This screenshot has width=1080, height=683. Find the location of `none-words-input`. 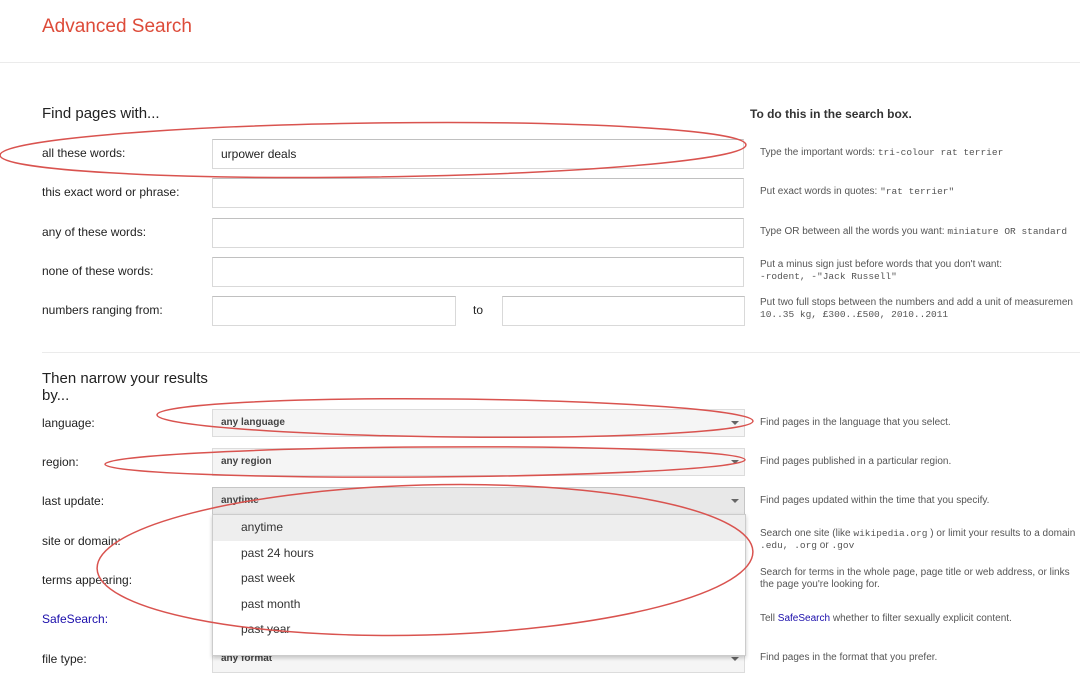

none-words-input is located at coordinates (478, 272).